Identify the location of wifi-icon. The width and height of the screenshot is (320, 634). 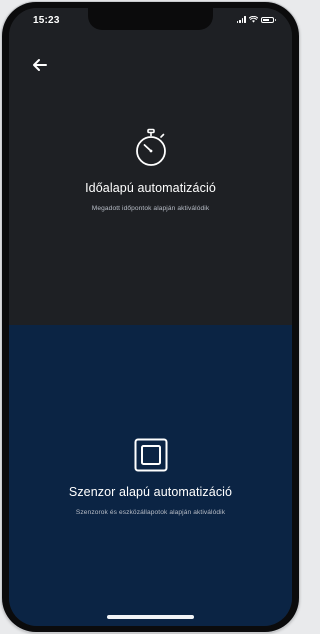
(253, 19).